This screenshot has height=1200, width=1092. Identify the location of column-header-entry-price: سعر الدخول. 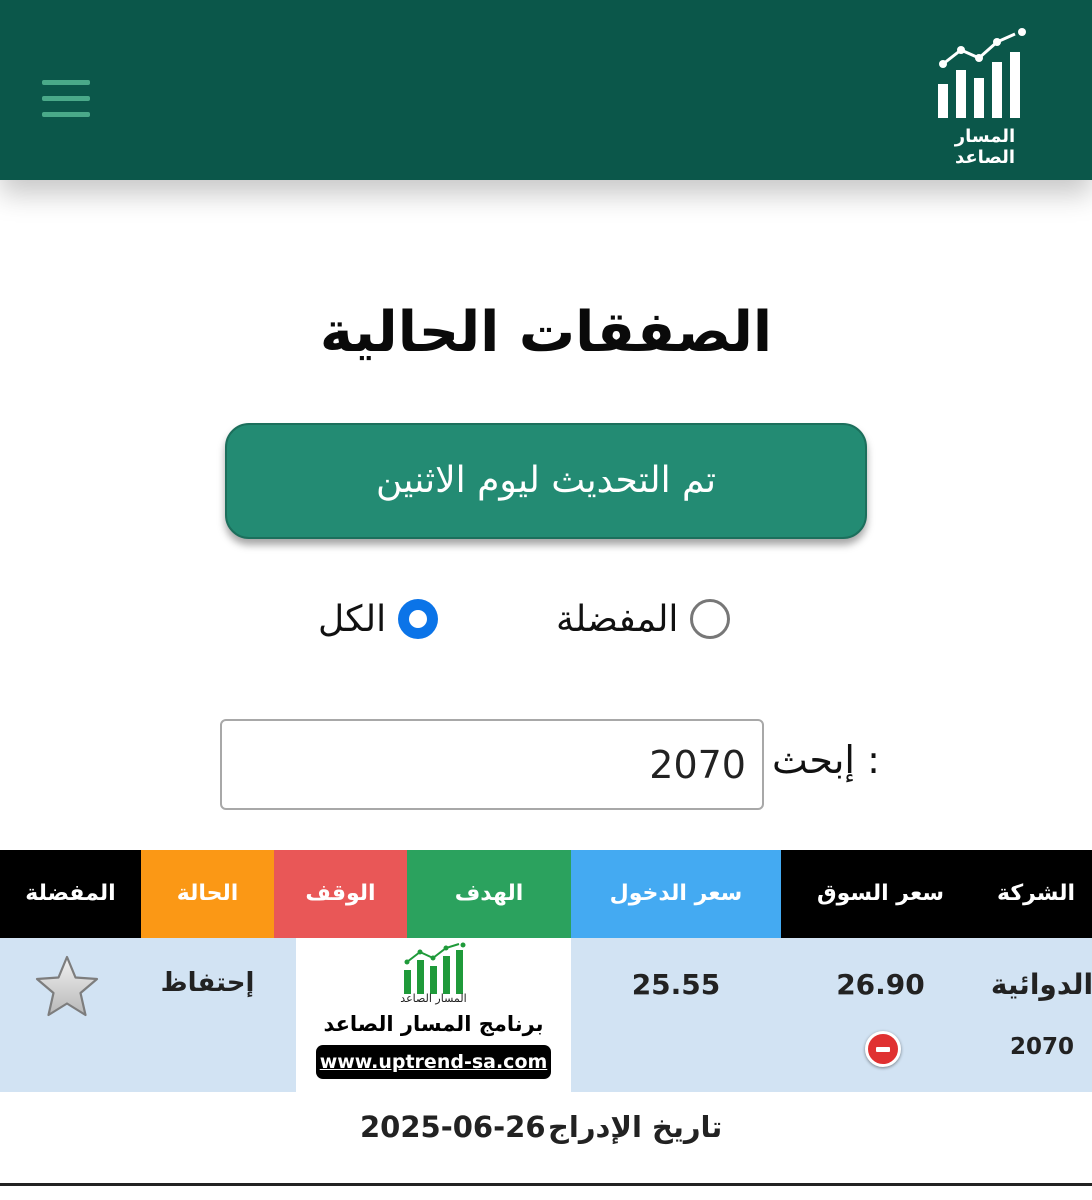
(676, 894).